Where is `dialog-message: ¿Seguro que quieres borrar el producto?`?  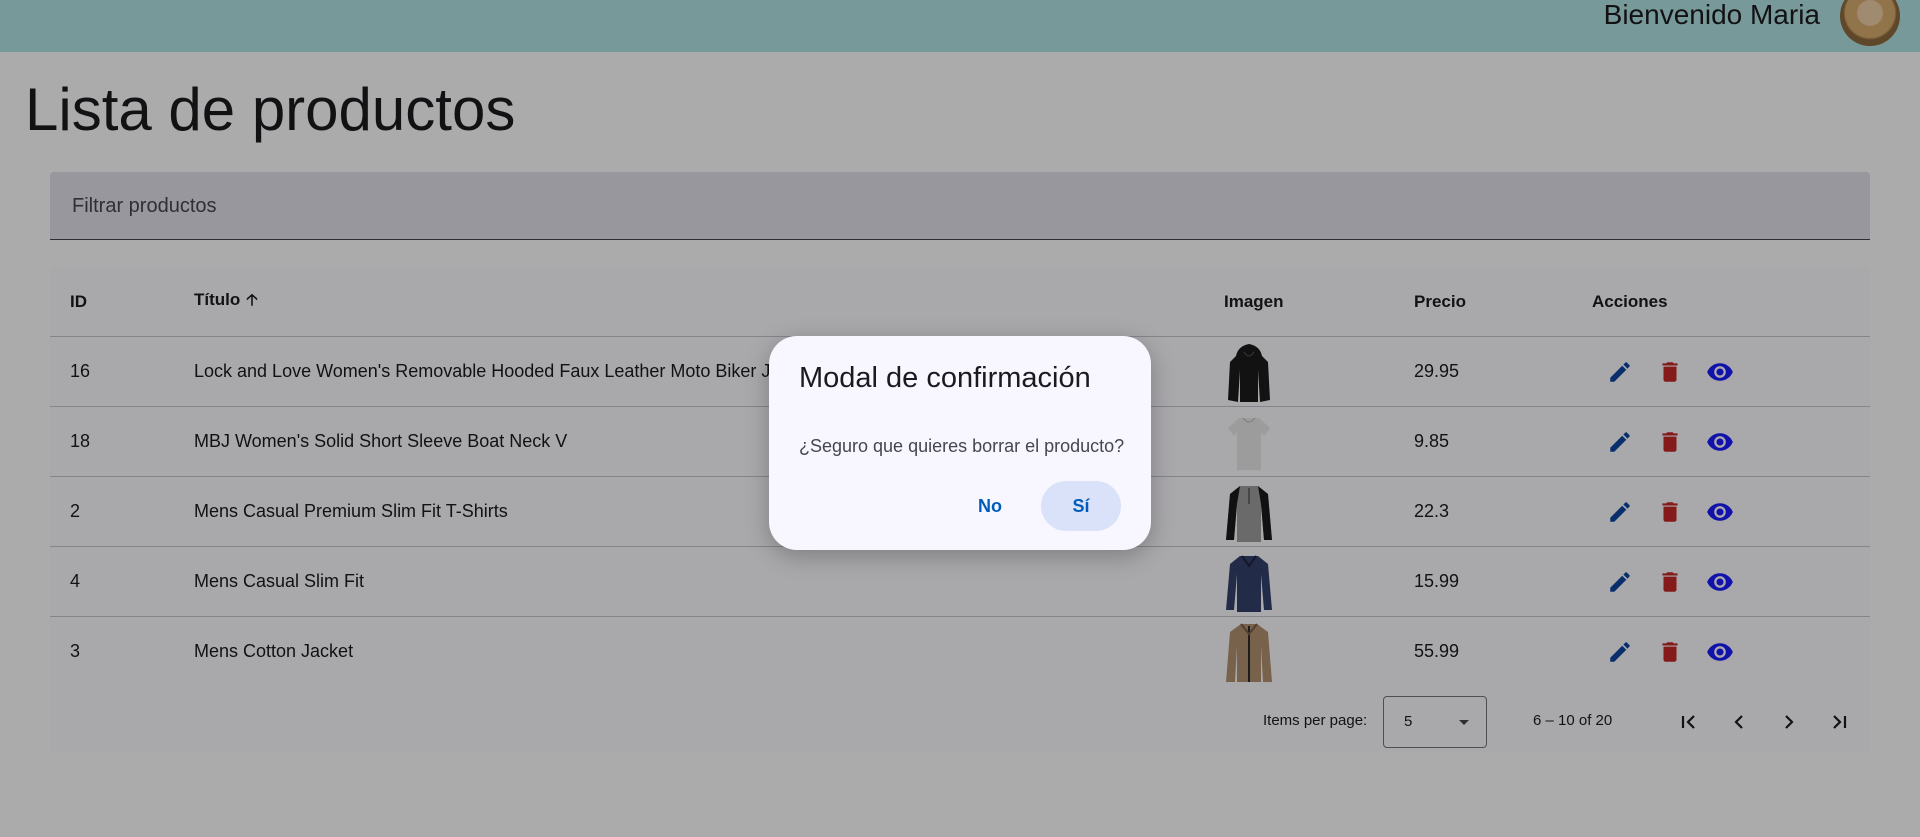
dialog-message: ¿Seguro que quieres borrar el producto? is located at coordinates (962, 446).